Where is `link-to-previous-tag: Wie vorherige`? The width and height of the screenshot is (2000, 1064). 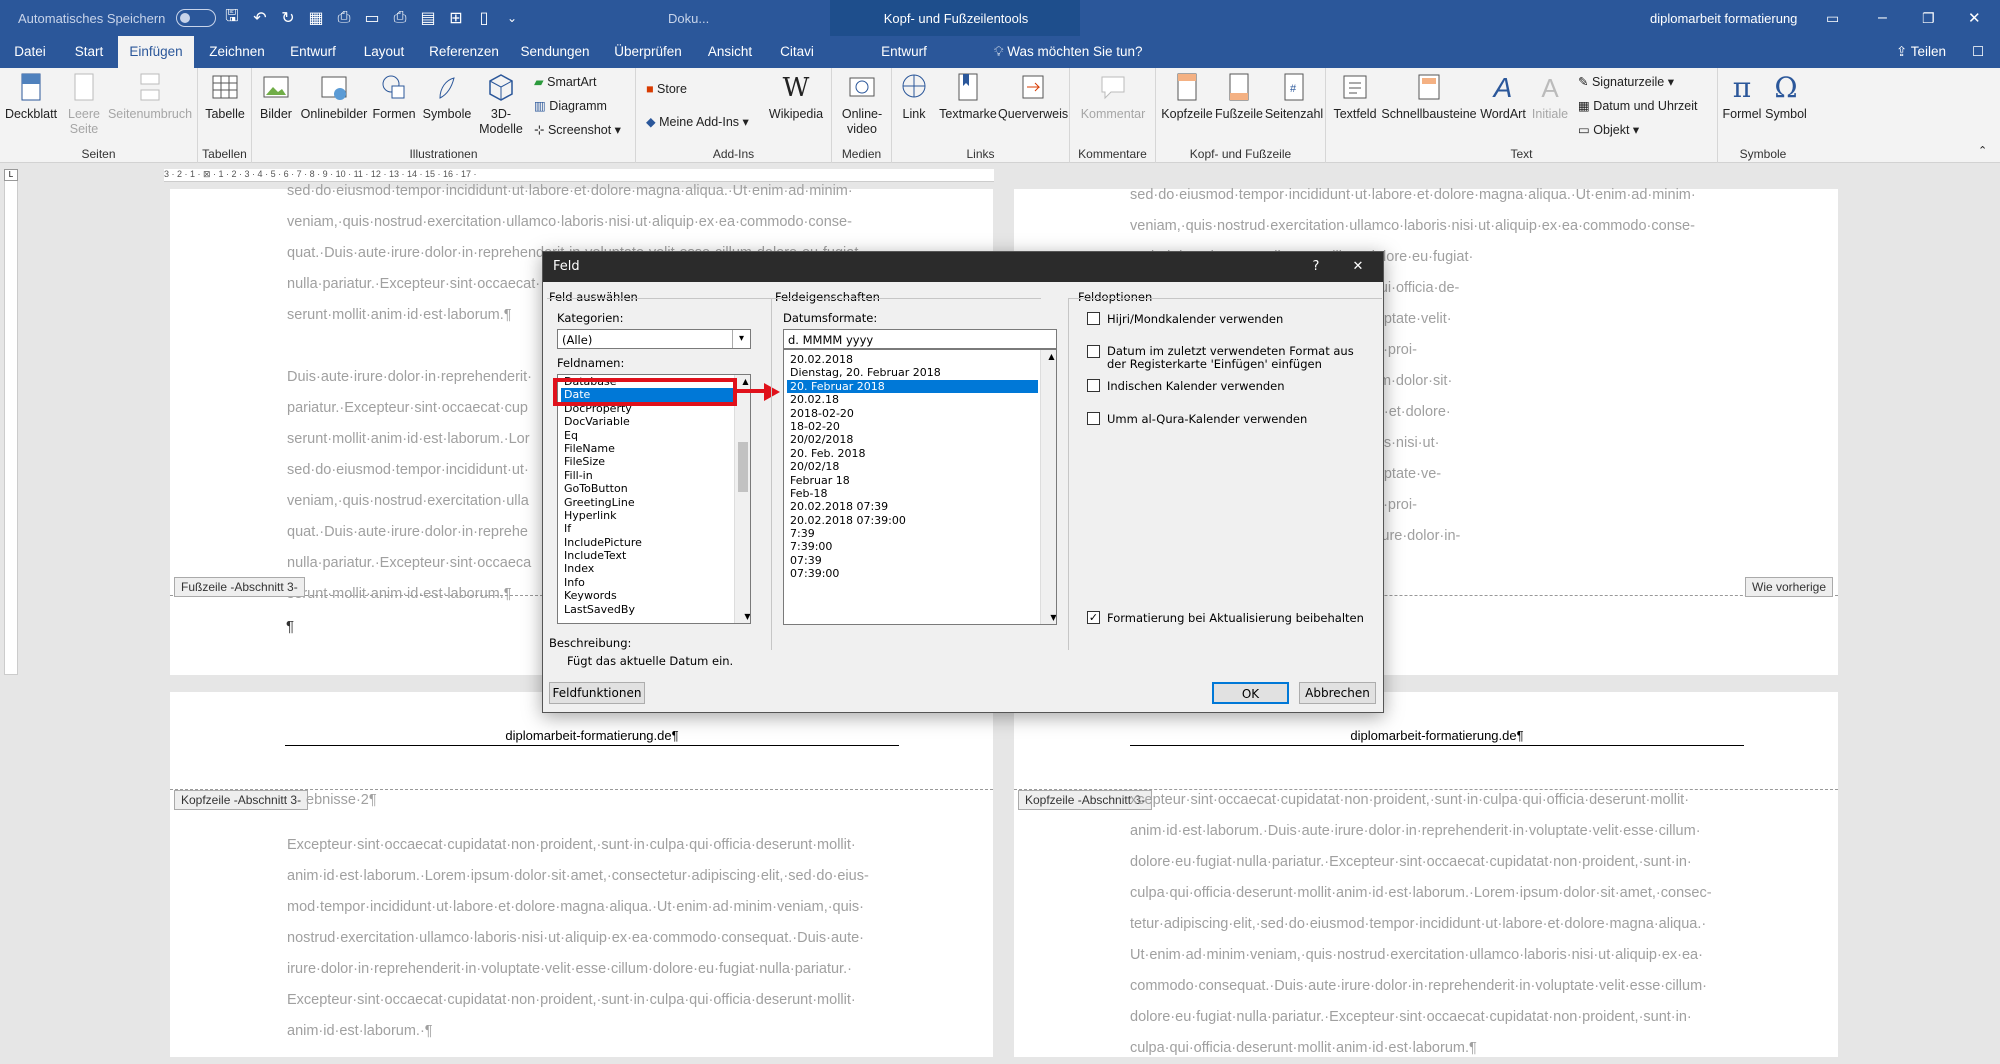 link-to-previous-tag: Wie vorherige is located at coordinates (1789, 587).